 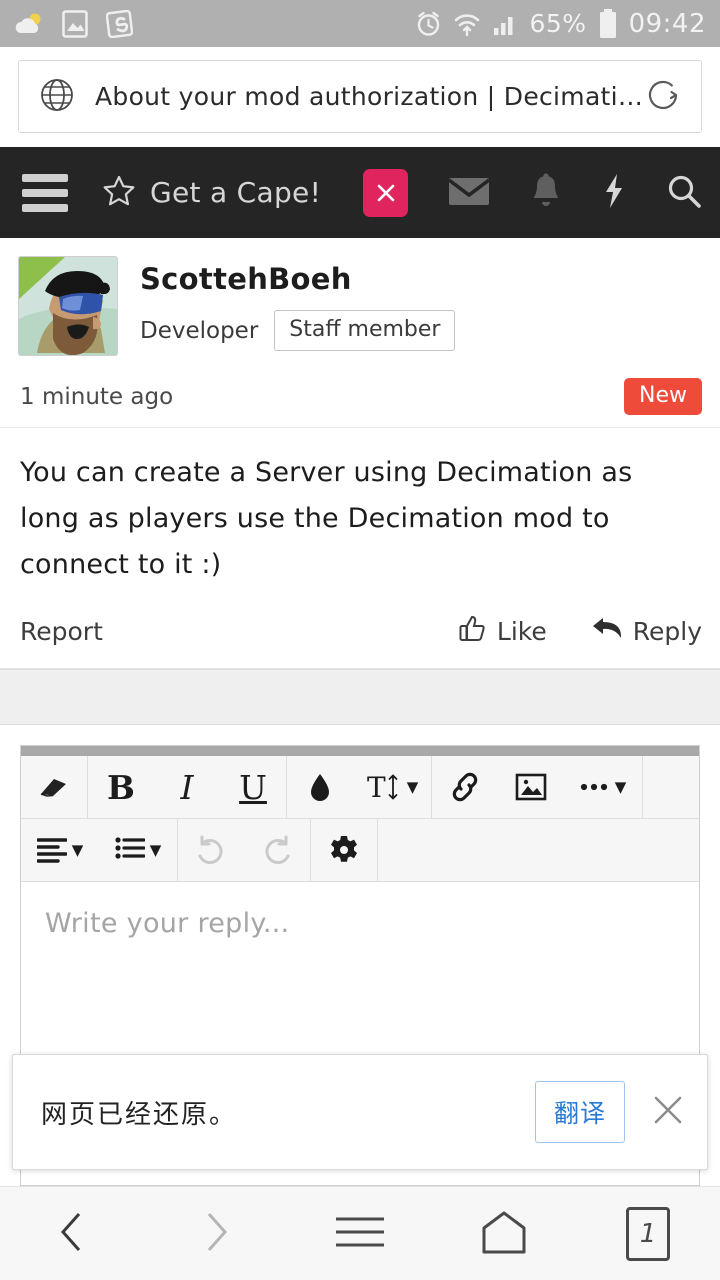 I want to click on poster-info: ScottehBoeh Developer Staff member, so click(x=298, y=303).